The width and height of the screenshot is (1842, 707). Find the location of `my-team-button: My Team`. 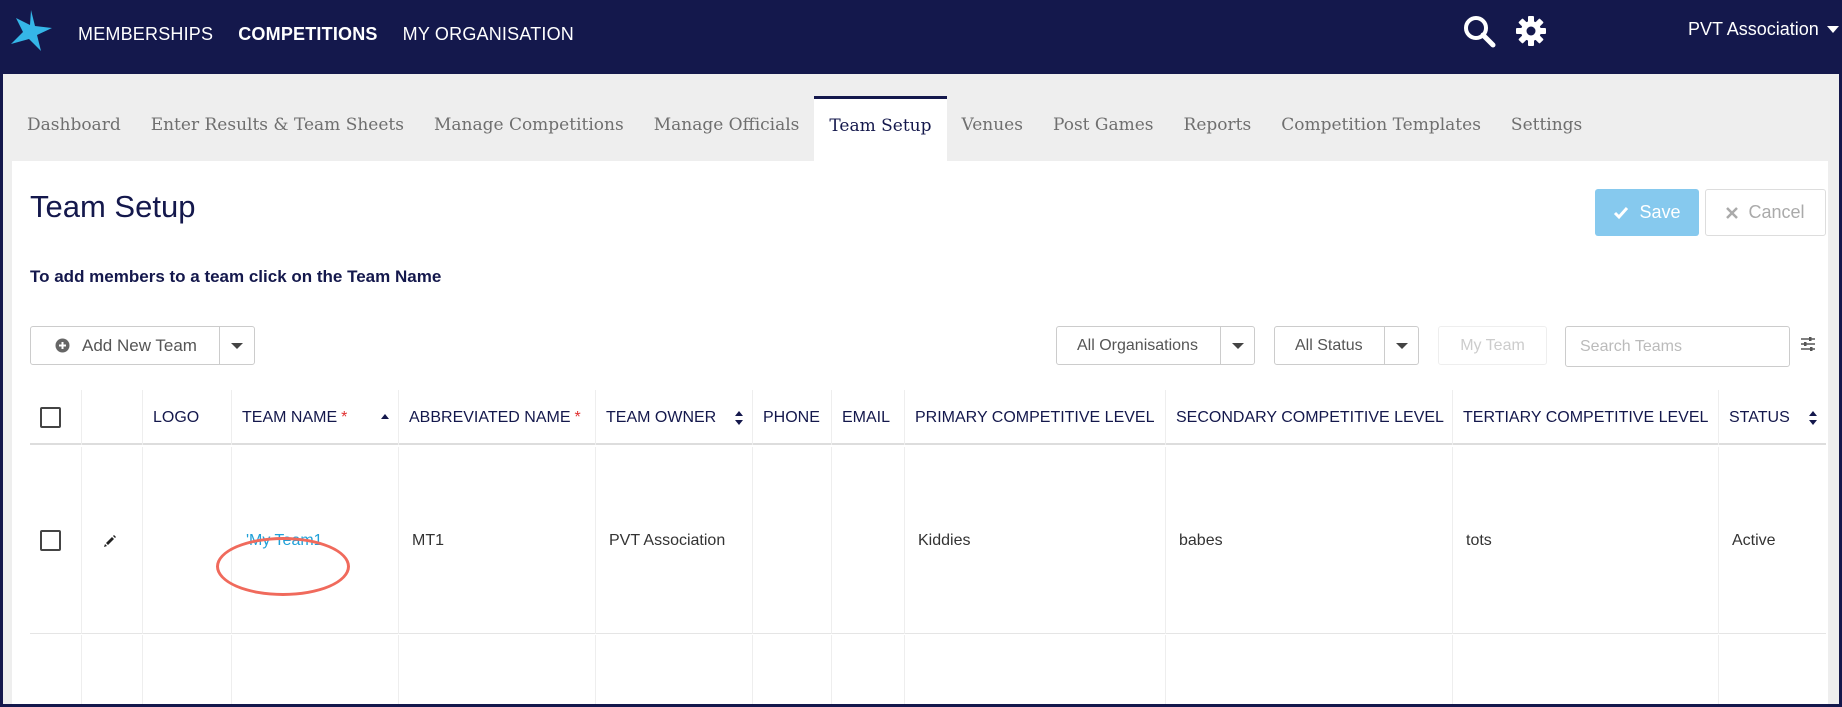

my-team-button: My Team is located at coordinates (1492, 345).